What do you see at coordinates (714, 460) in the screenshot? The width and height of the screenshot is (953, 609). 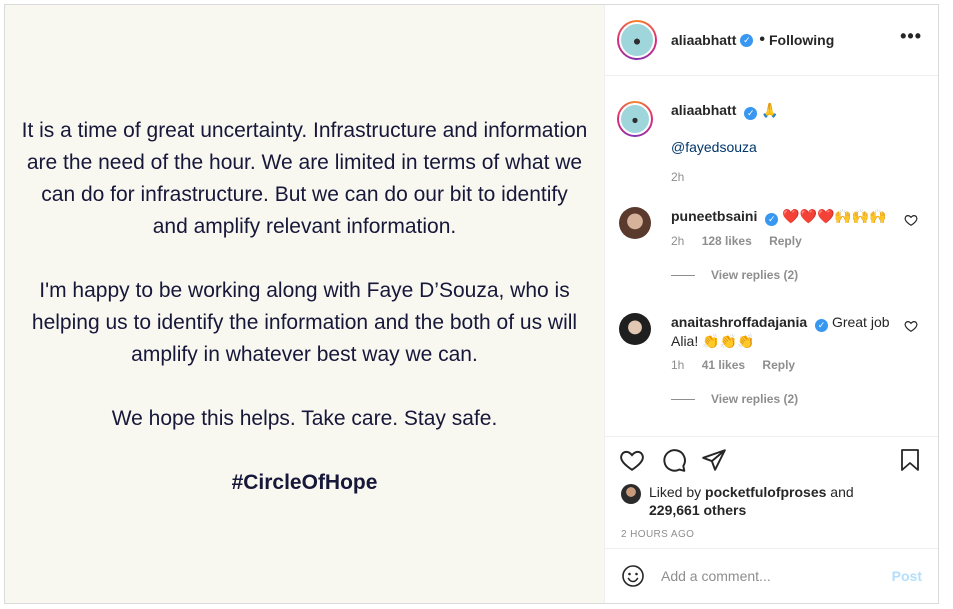 I see `send-icon` at bounding box center [714, 460].